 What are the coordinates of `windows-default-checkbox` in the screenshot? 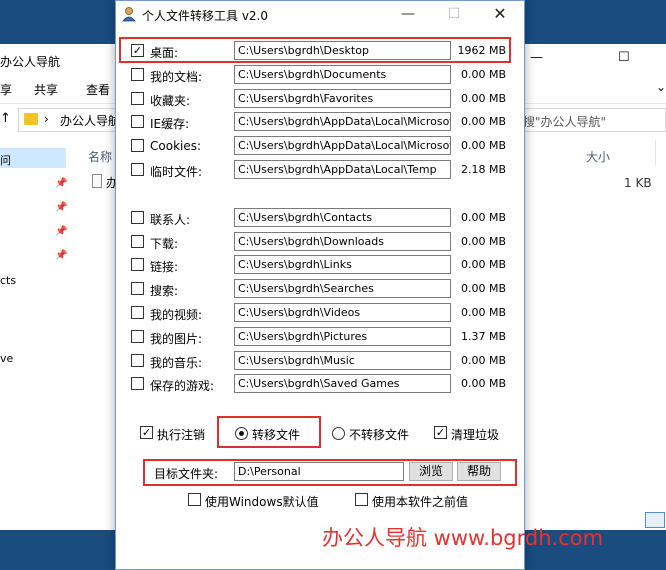 It's located at (194, 499).